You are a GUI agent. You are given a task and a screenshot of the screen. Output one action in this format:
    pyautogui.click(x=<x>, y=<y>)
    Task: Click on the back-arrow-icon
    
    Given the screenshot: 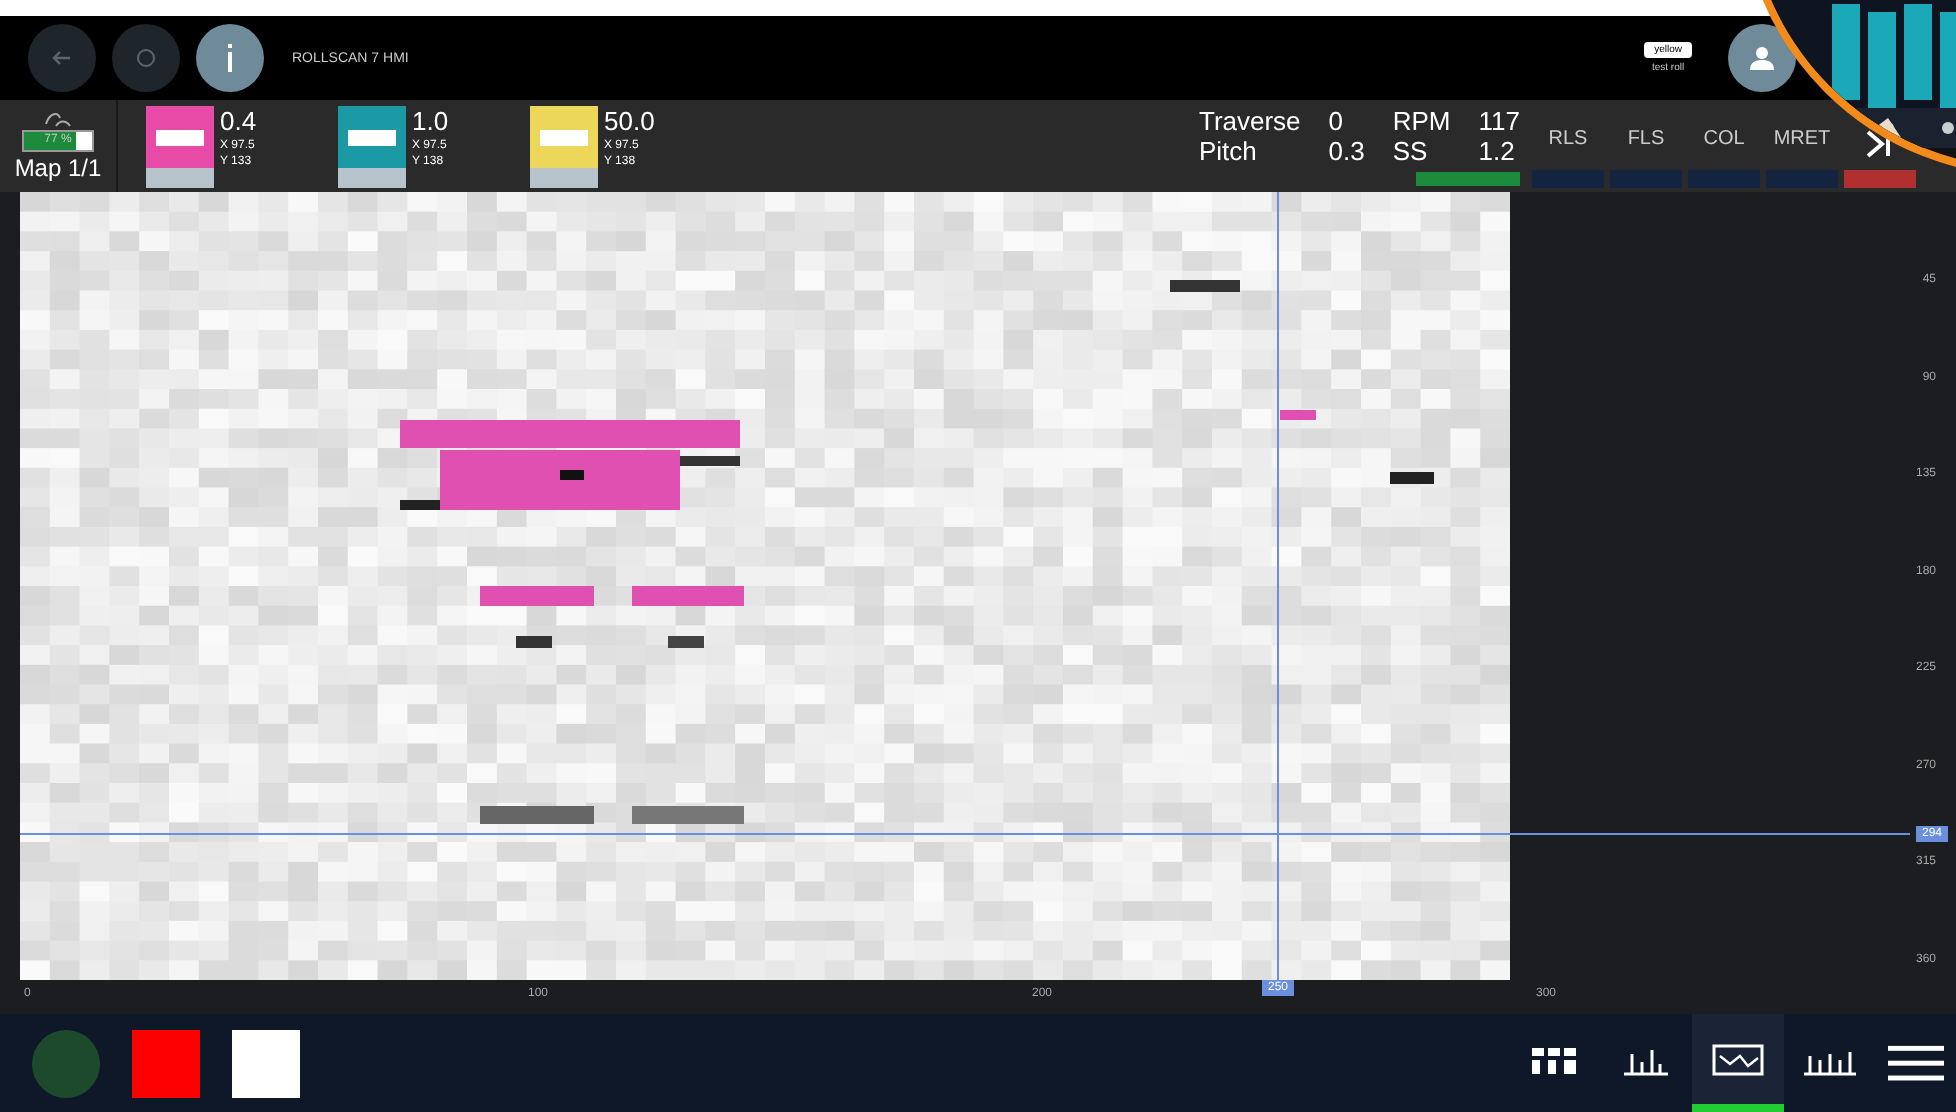 What is the action you would take?
    pyautogui.click(x=62, y=58)
    